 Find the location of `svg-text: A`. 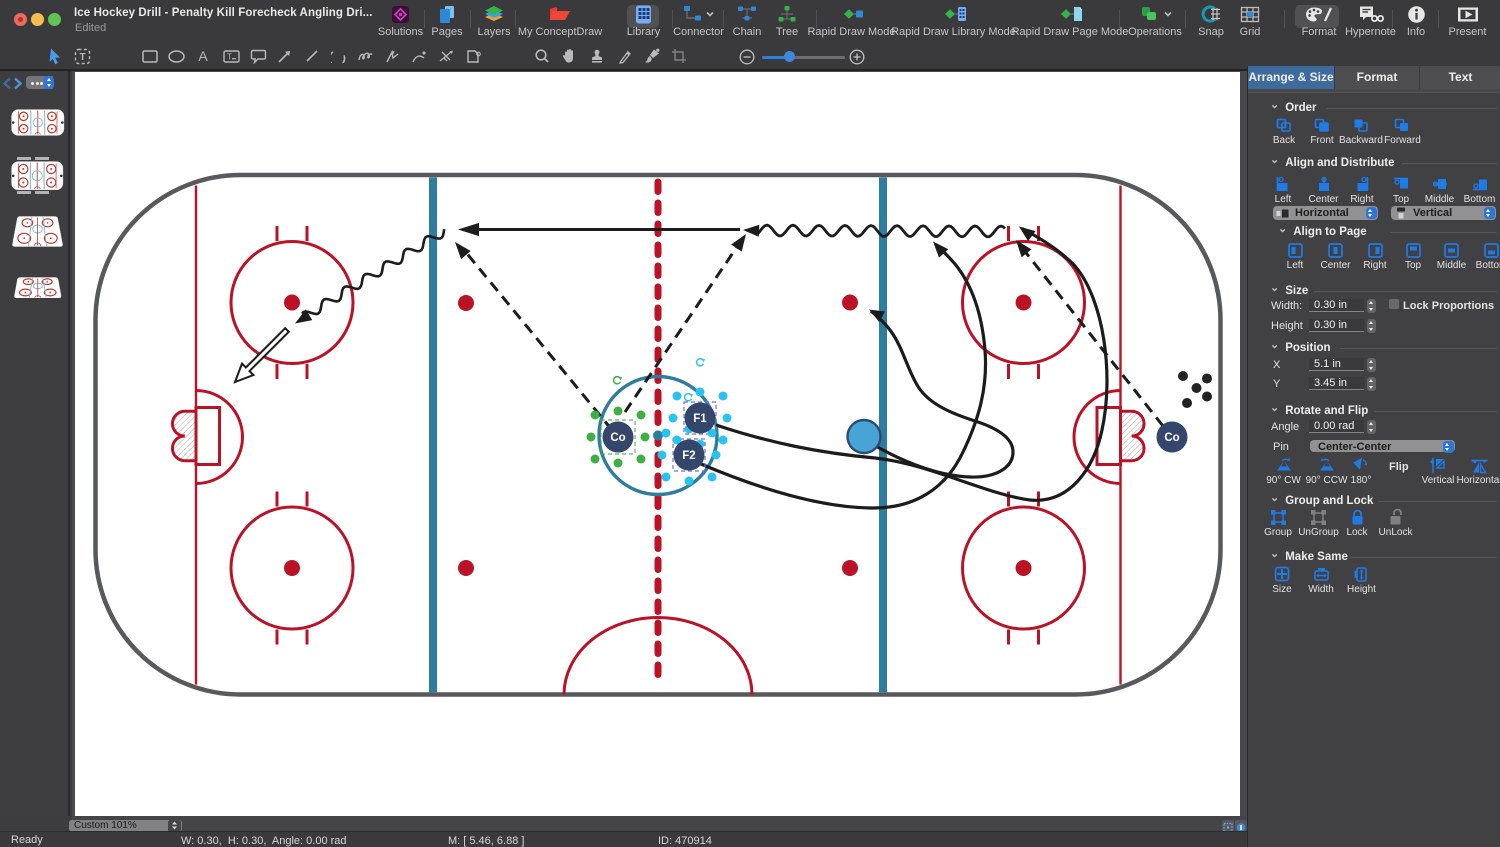

svg-text: A is located at coordinates (203, 56).